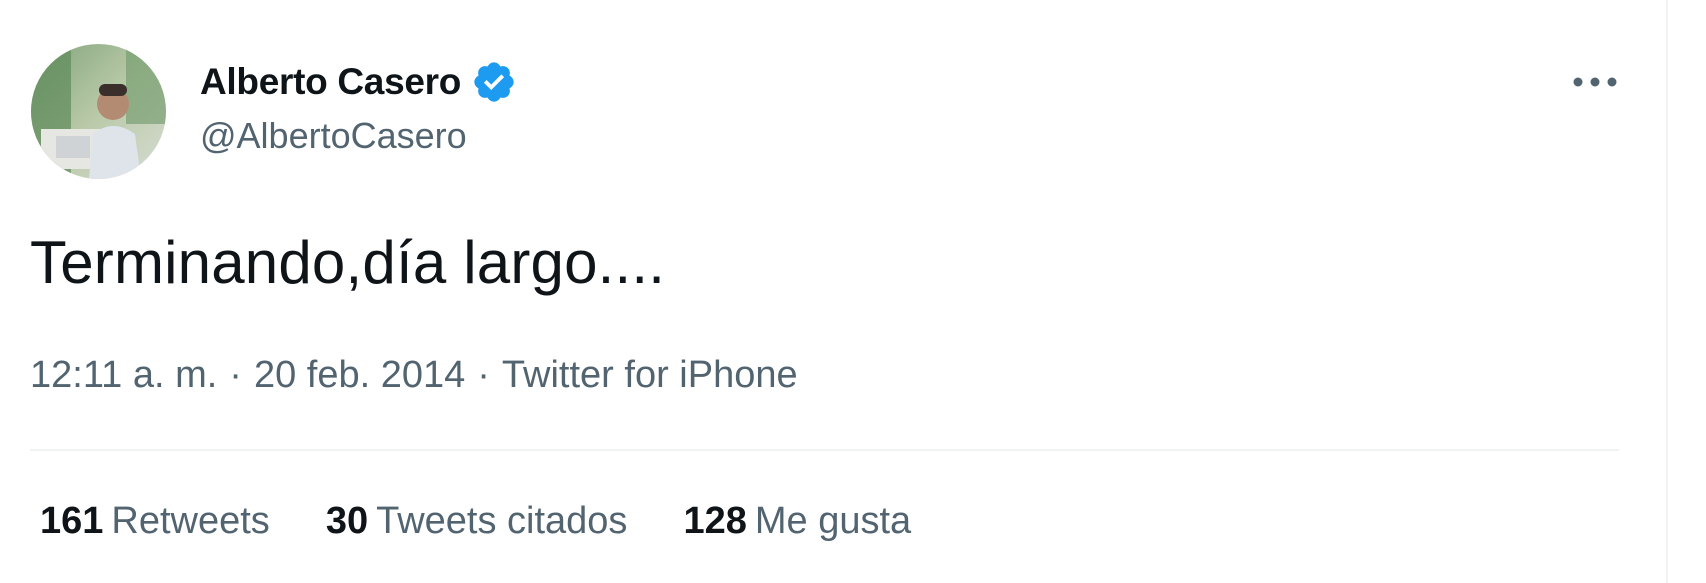 The width and height of the screenshot is (1706, 583). I want to click on verified-badge-icon, so click(494, 82).